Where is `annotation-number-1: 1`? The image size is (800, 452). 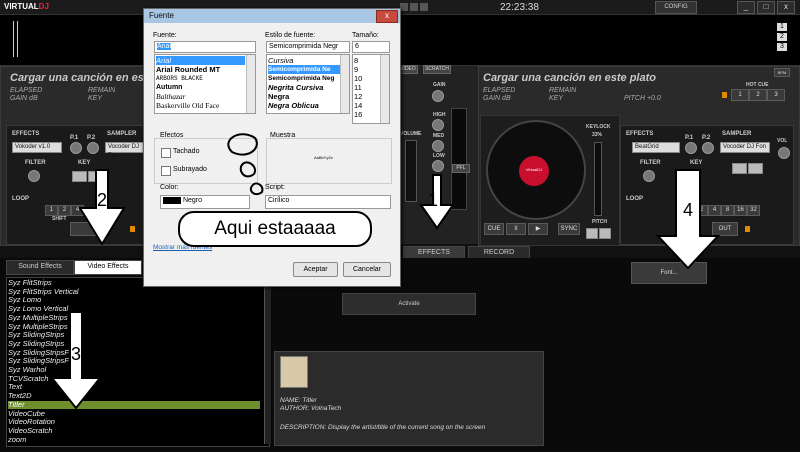 annotation-number-1: 1 is located at coordinates (432, 200).